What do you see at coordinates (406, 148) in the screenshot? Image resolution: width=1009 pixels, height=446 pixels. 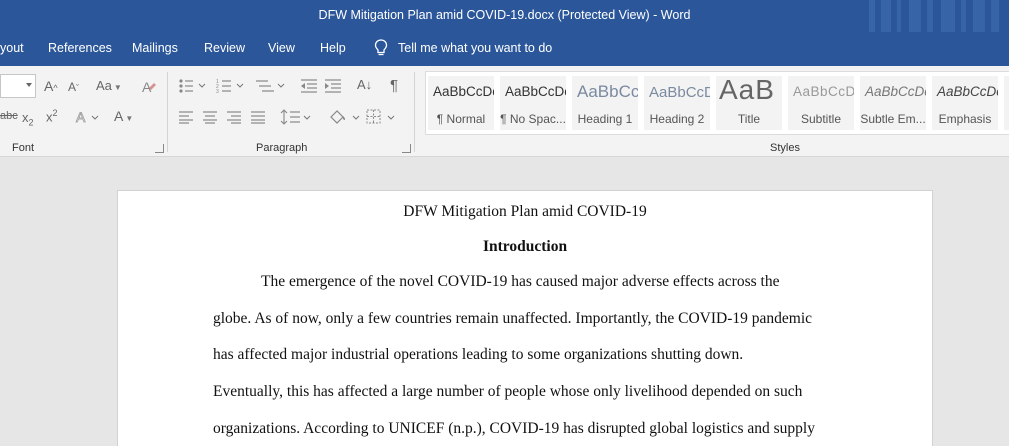 I see `paragraph-dialog-launcher` at bounding box center [406, 148].